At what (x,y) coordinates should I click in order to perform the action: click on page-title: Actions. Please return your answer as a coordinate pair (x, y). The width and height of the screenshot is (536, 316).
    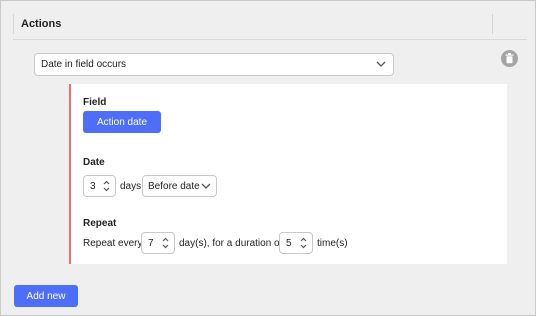
    Looking at the image, I should click on (41, 24).